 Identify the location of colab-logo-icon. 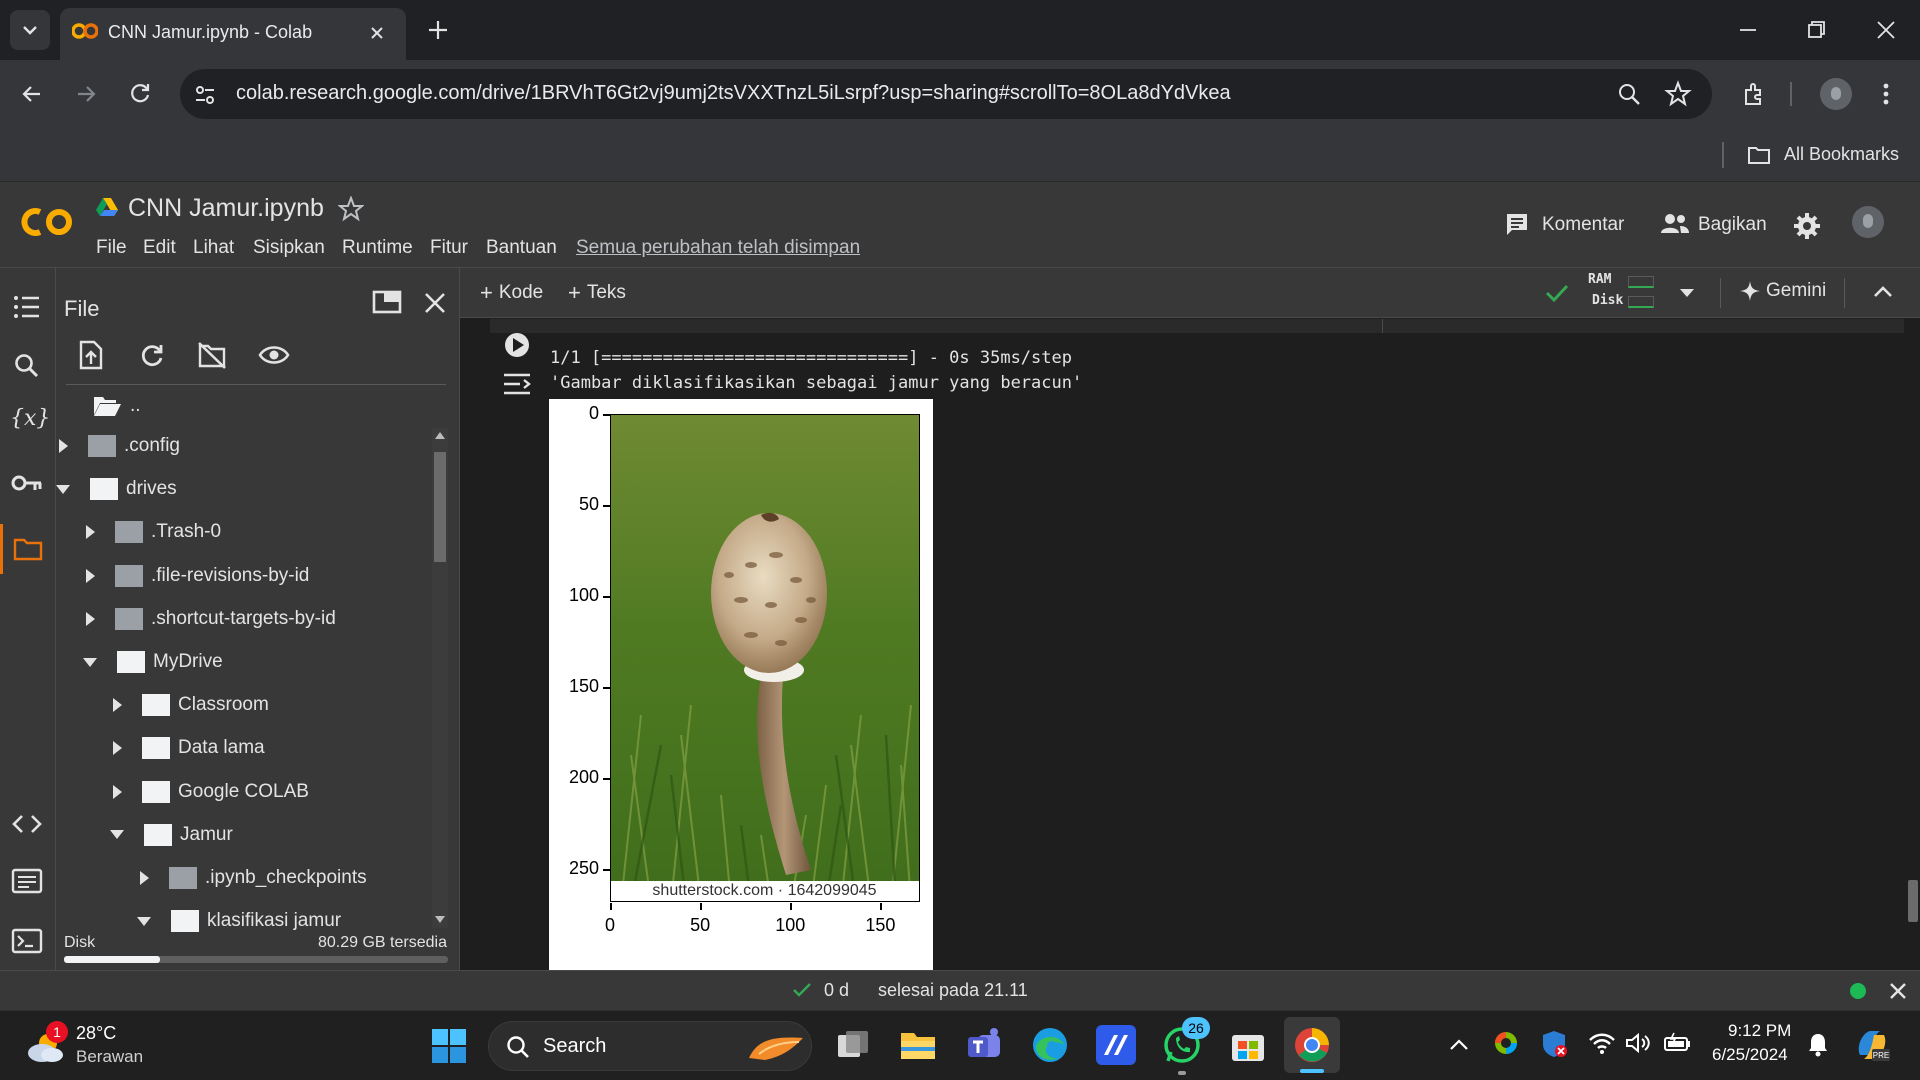
(48, 222).